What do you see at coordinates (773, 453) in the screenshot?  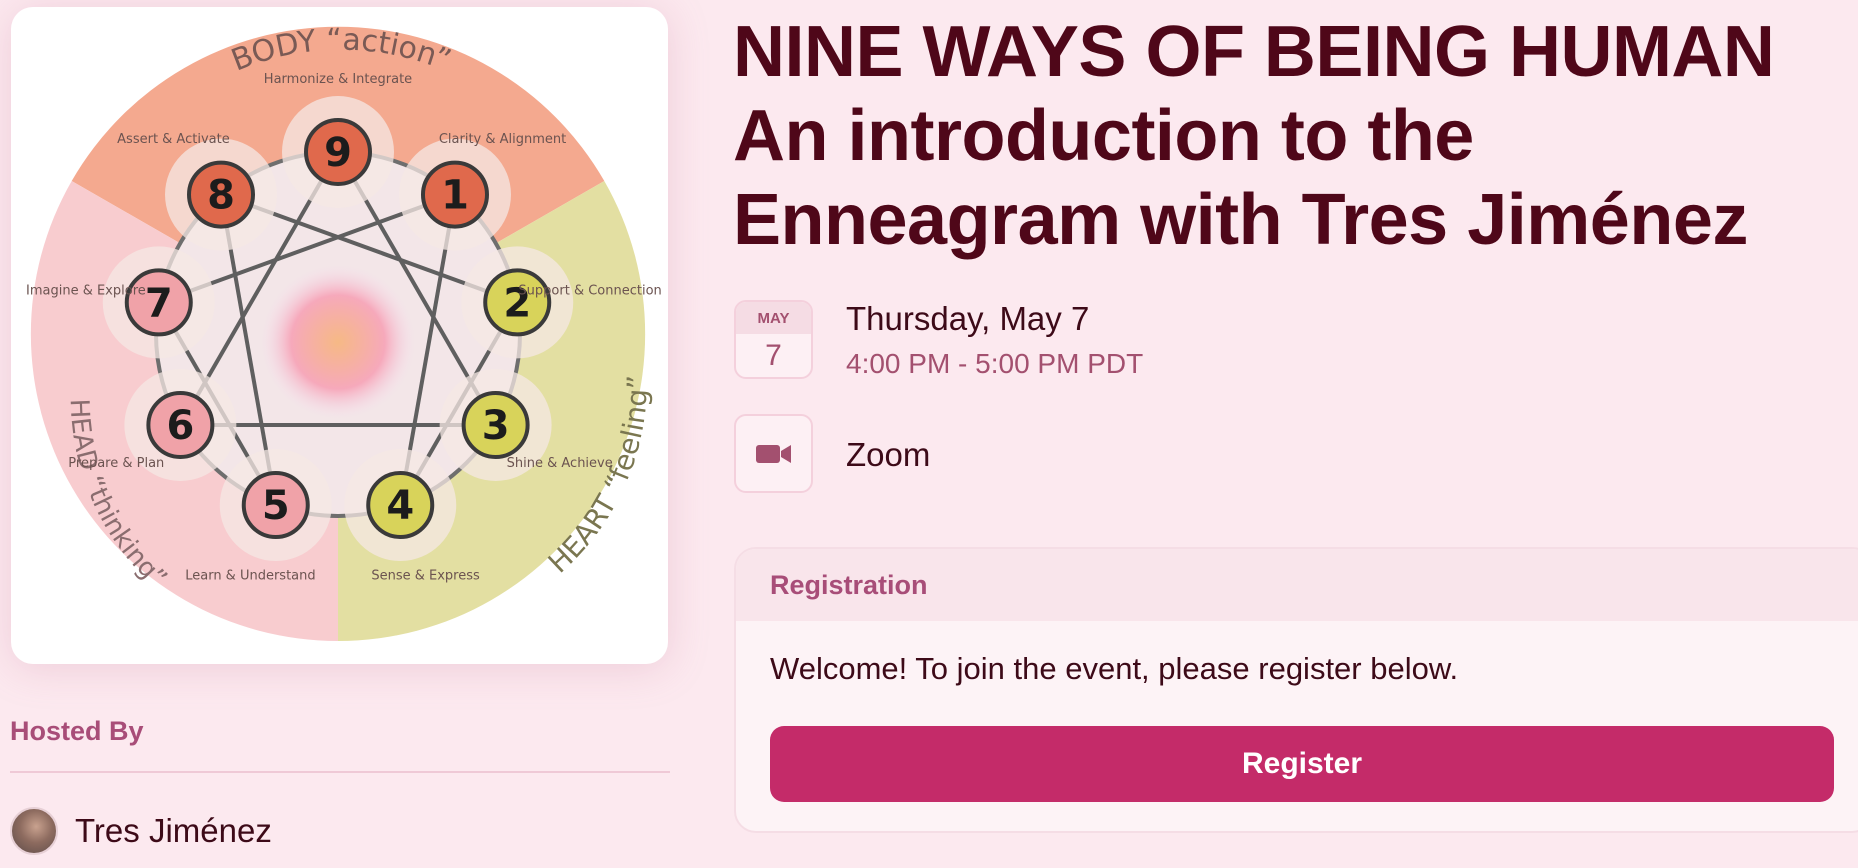 I see `video-camera-icon` at bounding box center [773, 453].